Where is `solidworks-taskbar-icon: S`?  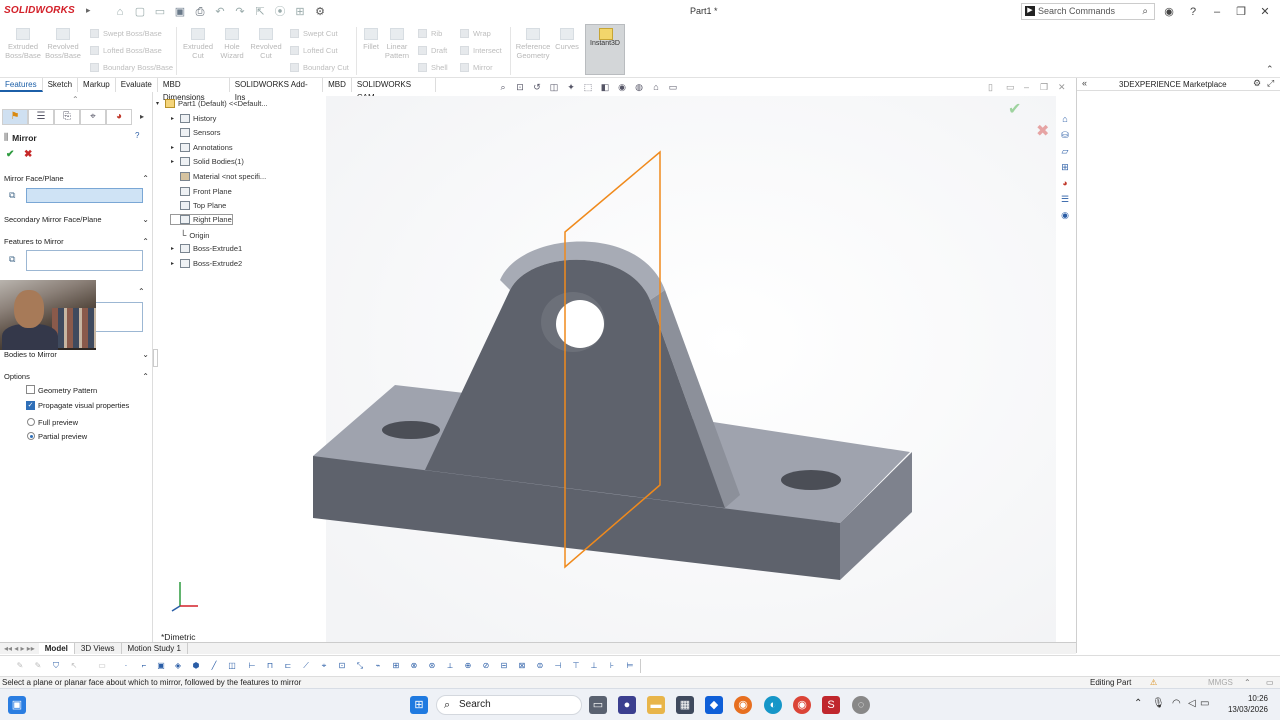
solidworks-taskbar-icon: S is located at coordinates (831, 705).